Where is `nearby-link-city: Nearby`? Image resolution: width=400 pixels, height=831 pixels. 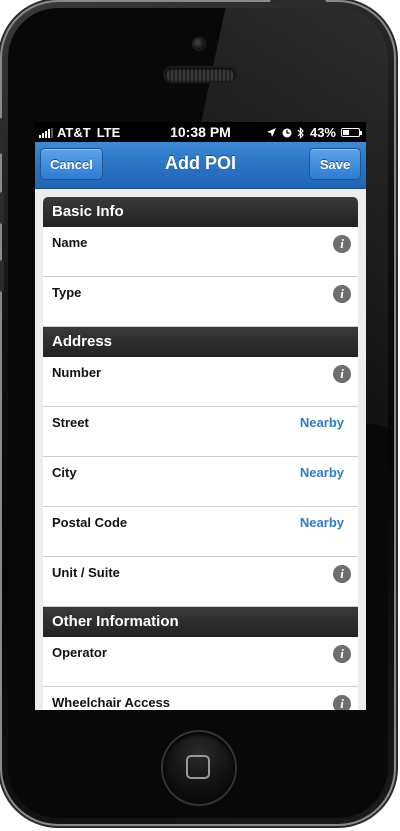 nearby-link-city: Nearby is located at coordinates (322, 472).